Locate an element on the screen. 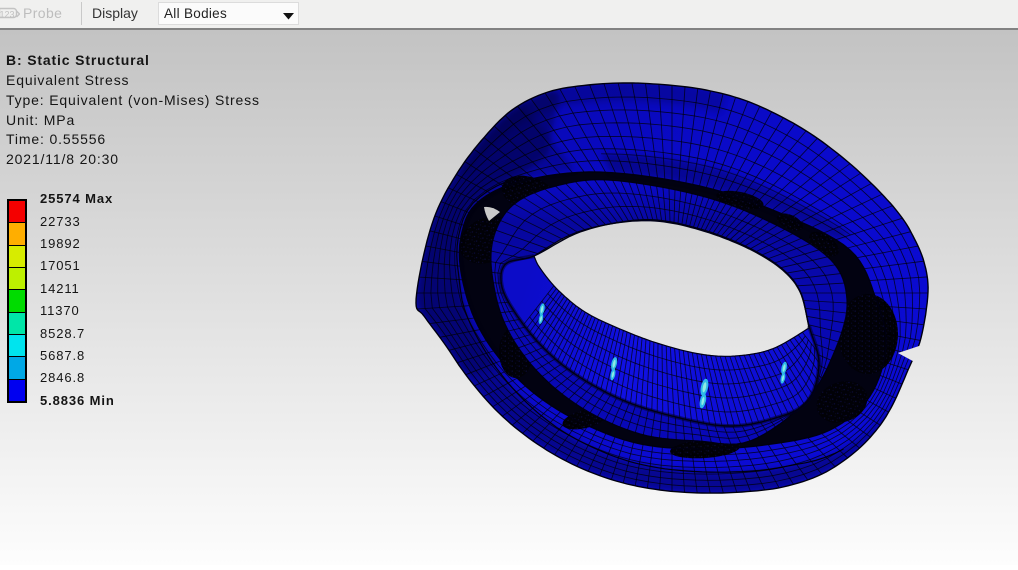 This screenshot has width=1018, height=570. svg-text: 123 is located at coordinates (7, 15).